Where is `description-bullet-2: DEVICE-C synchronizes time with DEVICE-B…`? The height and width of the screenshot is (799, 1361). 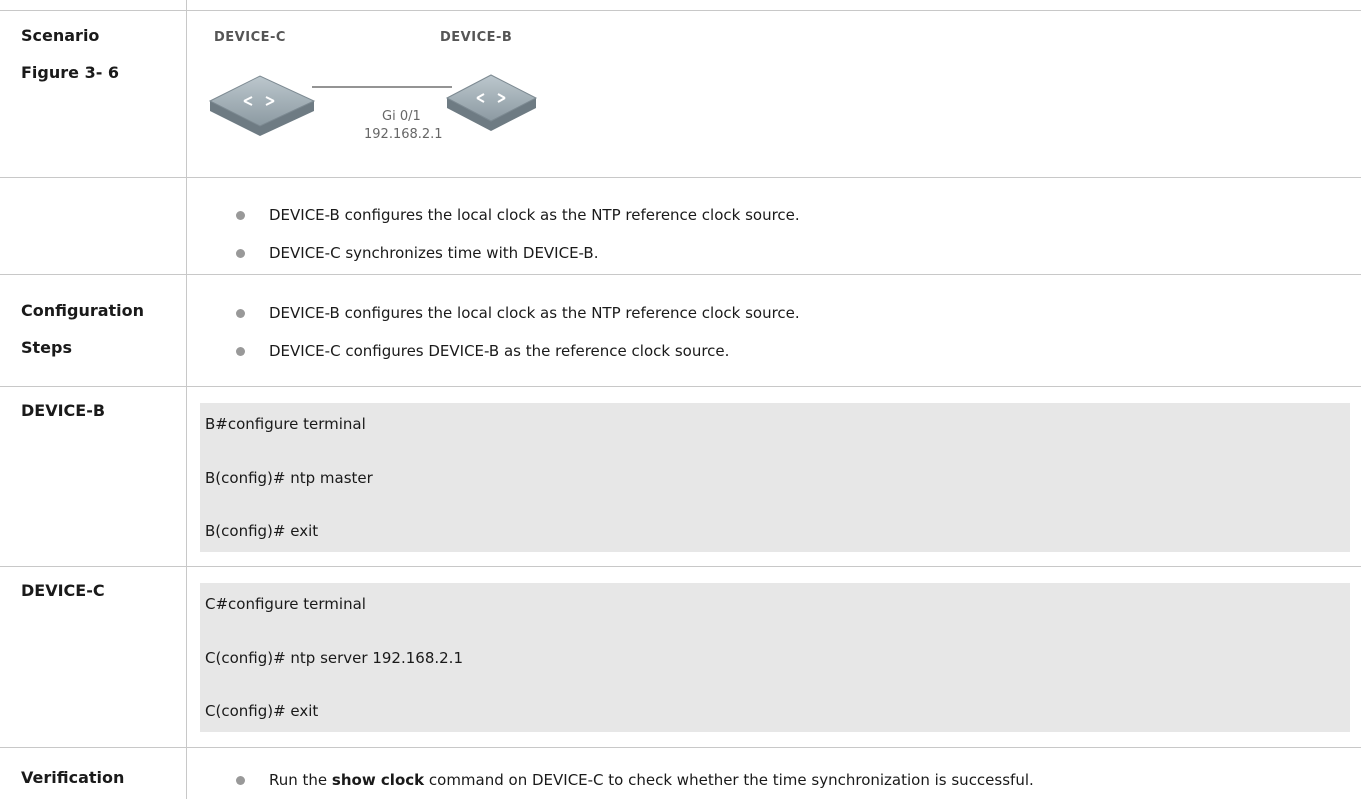
description-bullet-2: DEVICE-C synchronizes time with DEVICE-B… is located at coordinates (434, 253).